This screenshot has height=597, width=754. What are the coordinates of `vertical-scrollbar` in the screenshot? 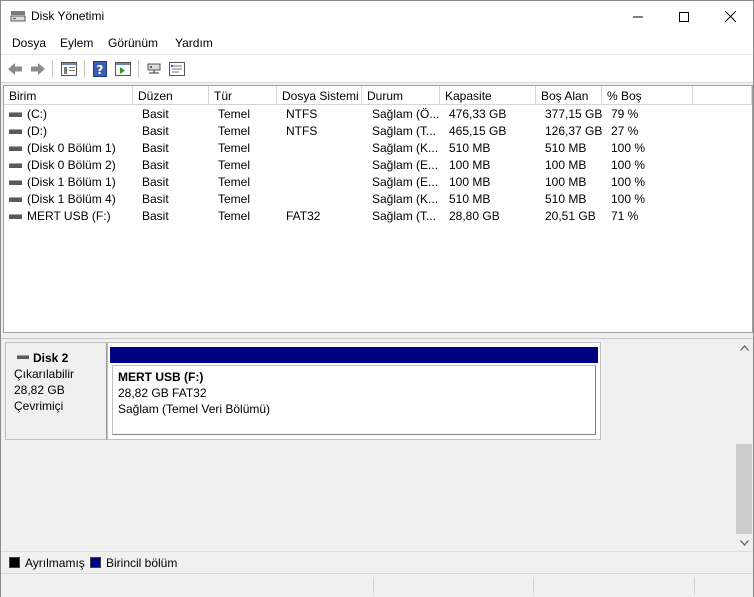 It's located at (744, 445).